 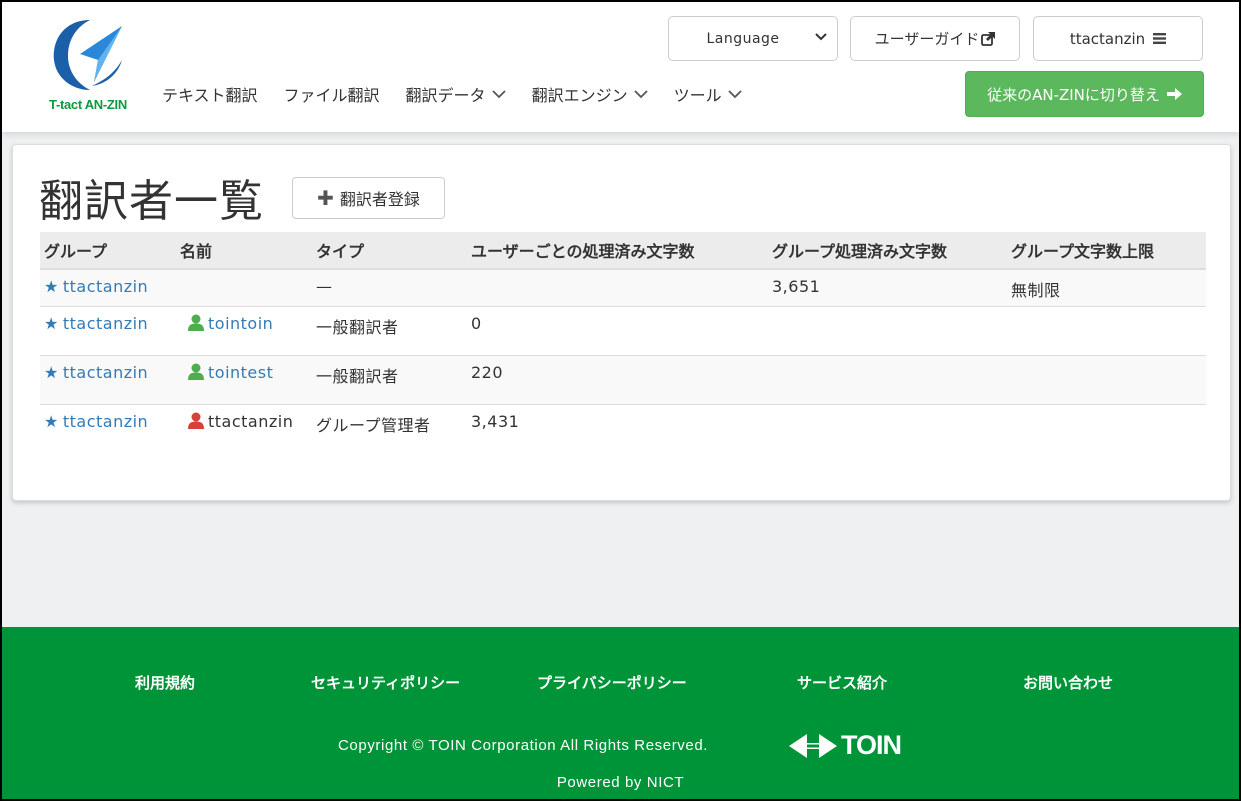 What do you see at coordinates (445, 95) in the screenshot?
I see `nav-label: 翻訳データ` at bounding box center [445, 95].